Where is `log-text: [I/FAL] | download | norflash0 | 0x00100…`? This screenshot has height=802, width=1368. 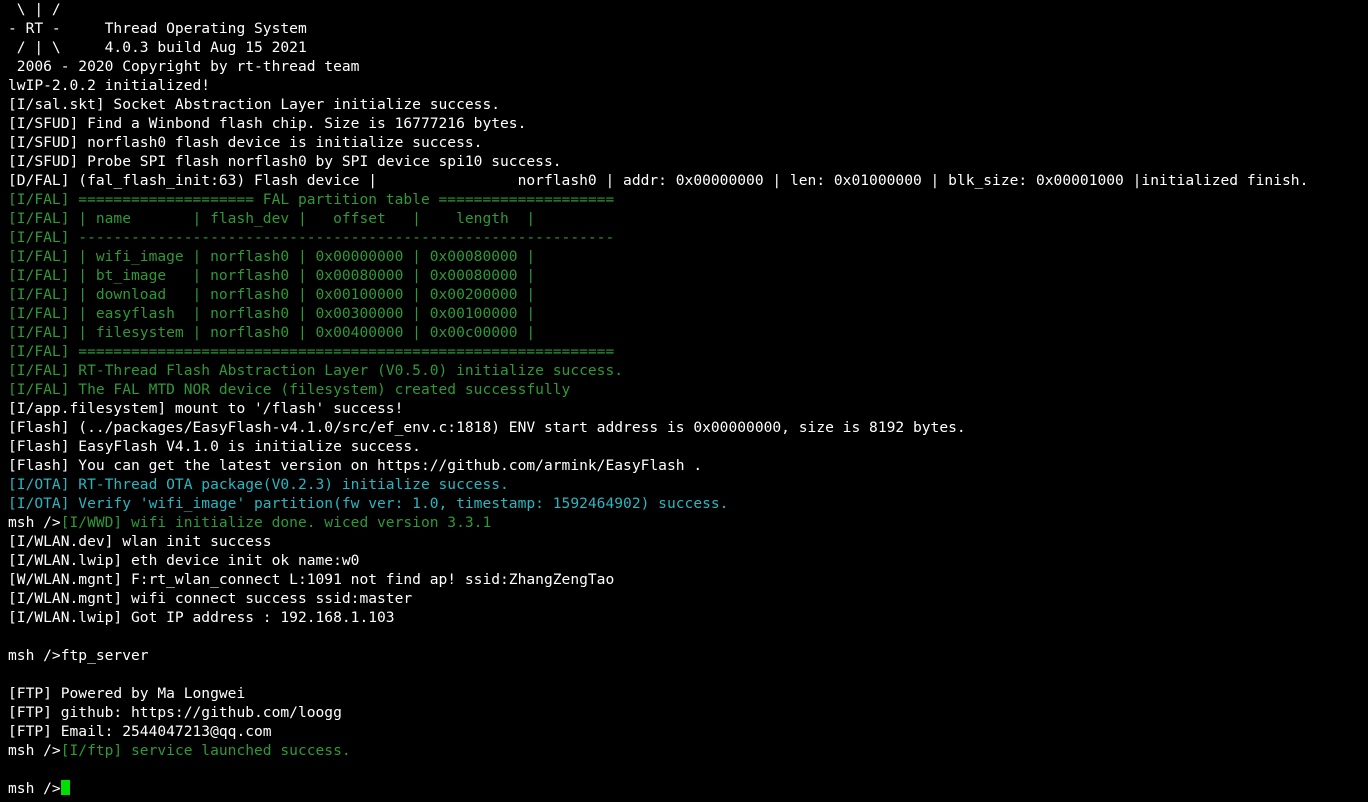 log-text: [I/FAL] | download | norflash0 | 0x00100… is located at coordinates (272, 294).